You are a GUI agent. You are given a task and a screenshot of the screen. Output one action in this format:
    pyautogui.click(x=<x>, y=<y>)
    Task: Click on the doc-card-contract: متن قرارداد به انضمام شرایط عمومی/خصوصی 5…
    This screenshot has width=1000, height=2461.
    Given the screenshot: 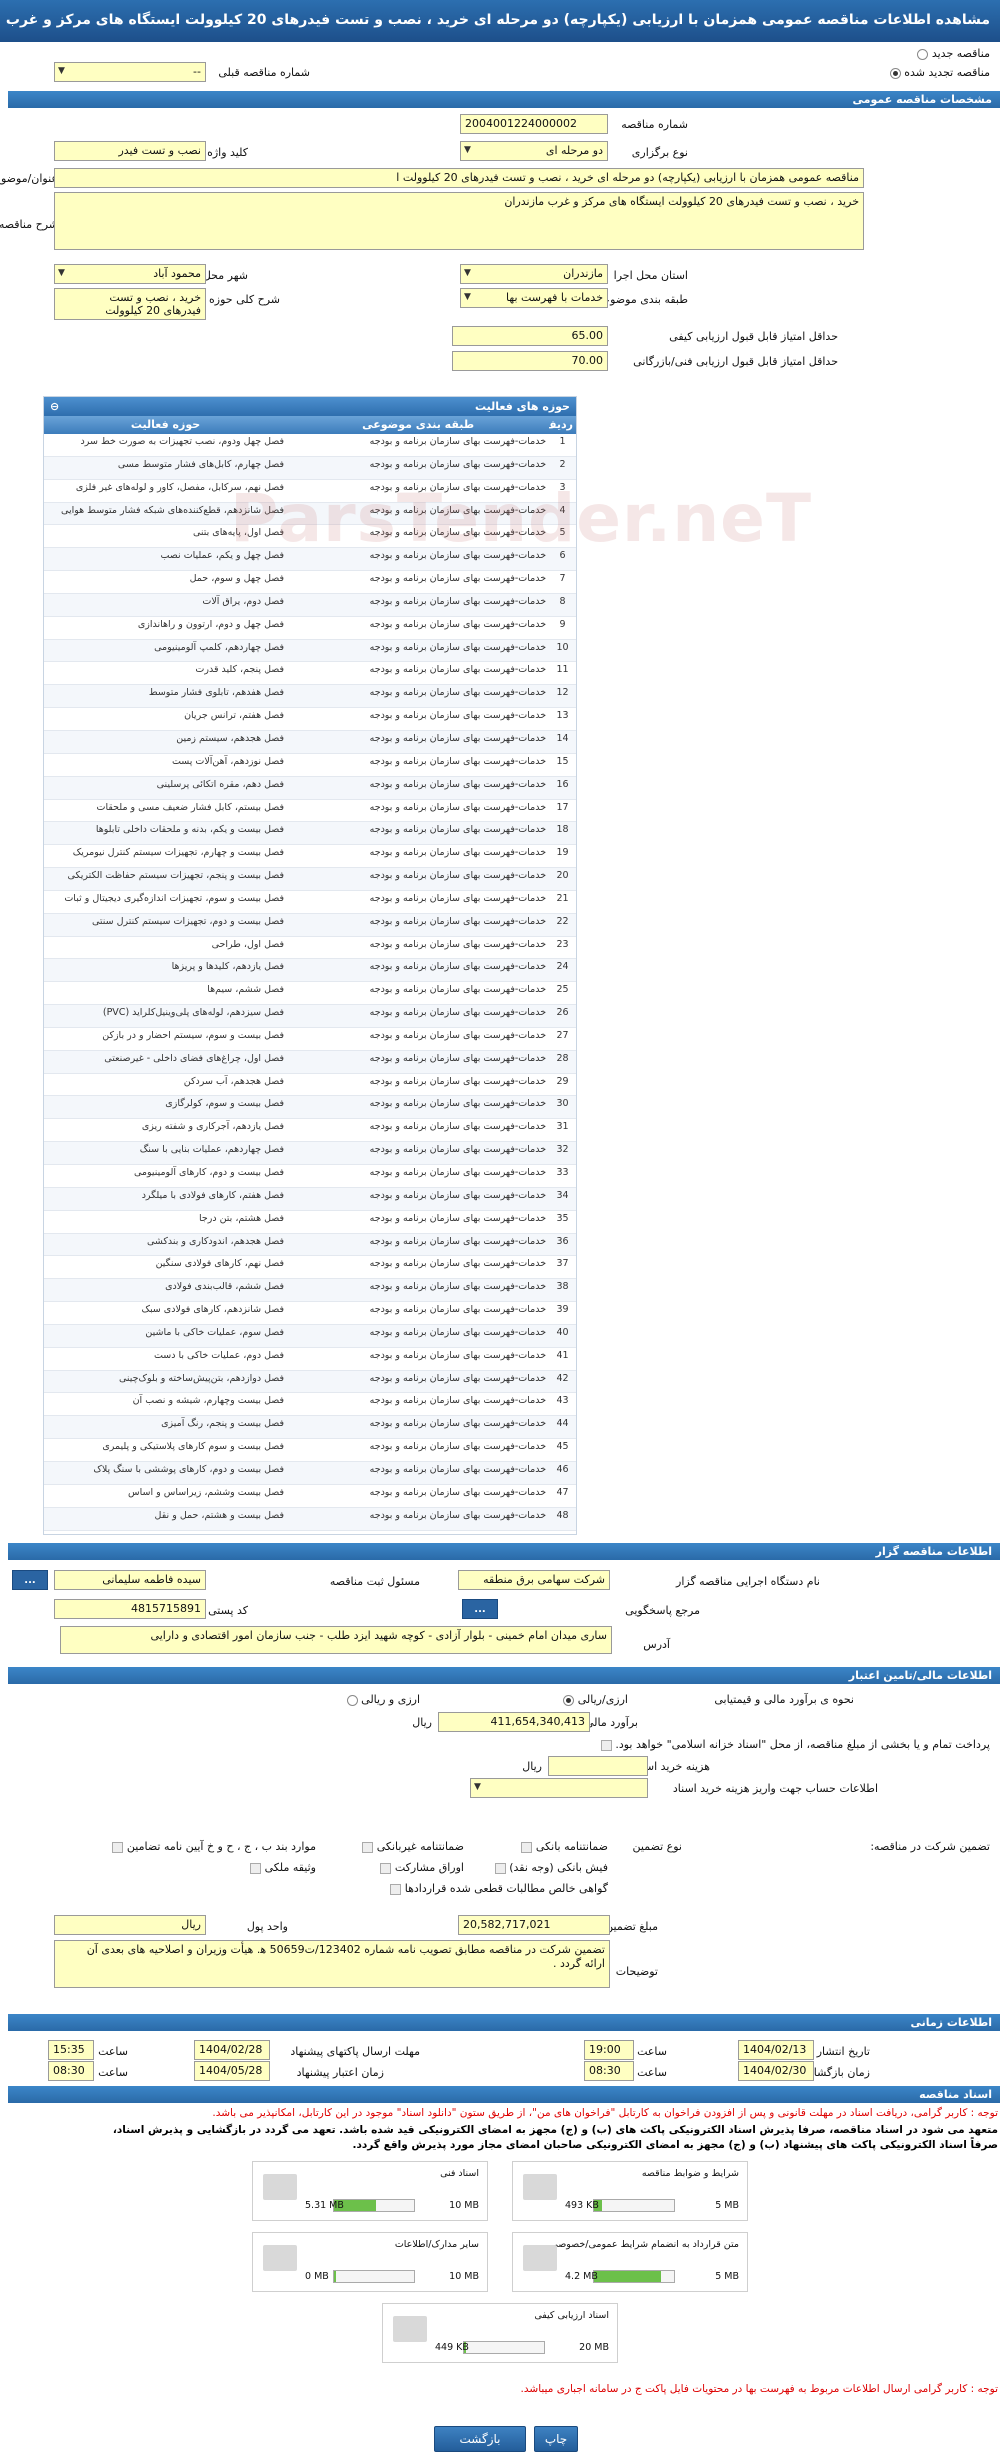 What is the action you would take?
    pyautogui.click(x=630, y=2262)
    